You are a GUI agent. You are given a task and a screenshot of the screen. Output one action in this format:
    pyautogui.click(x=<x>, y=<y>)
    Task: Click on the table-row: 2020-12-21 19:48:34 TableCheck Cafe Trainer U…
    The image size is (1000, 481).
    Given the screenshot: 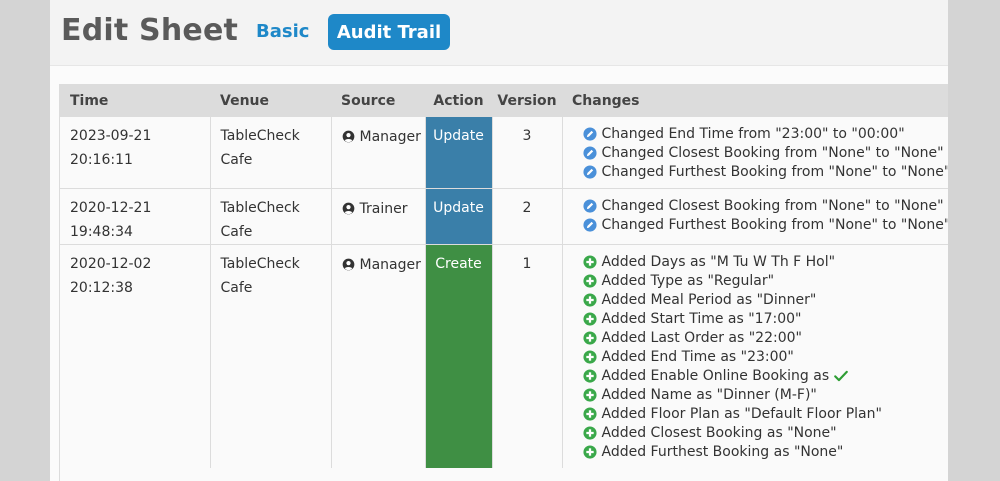 What is the action you would take?
    pyautogui.click(x=504, y=216)
    